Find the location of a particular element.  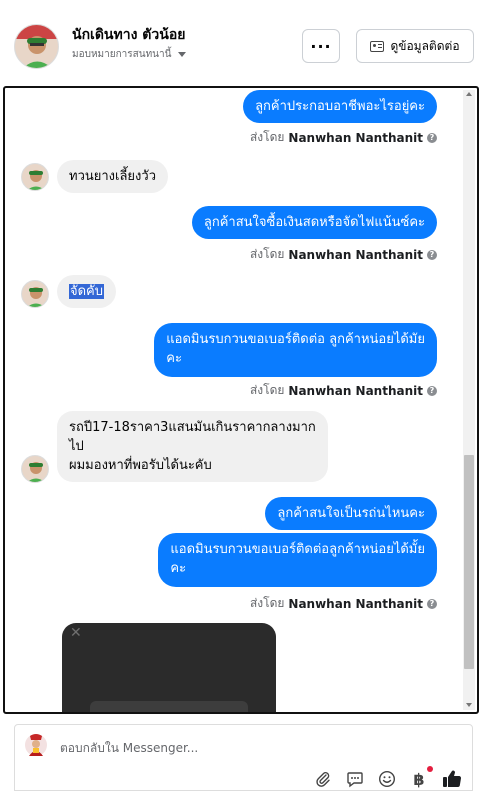

page-avatar is located at coordinates (36, 745).